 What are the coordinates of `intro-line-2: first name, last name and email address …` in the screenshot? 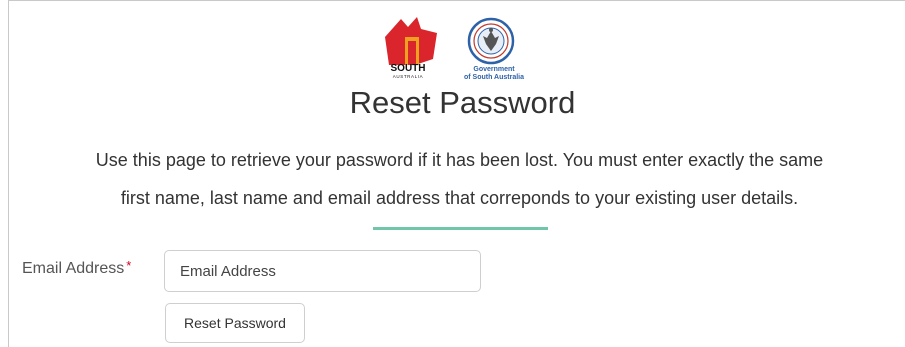 It's located at (459, 198).